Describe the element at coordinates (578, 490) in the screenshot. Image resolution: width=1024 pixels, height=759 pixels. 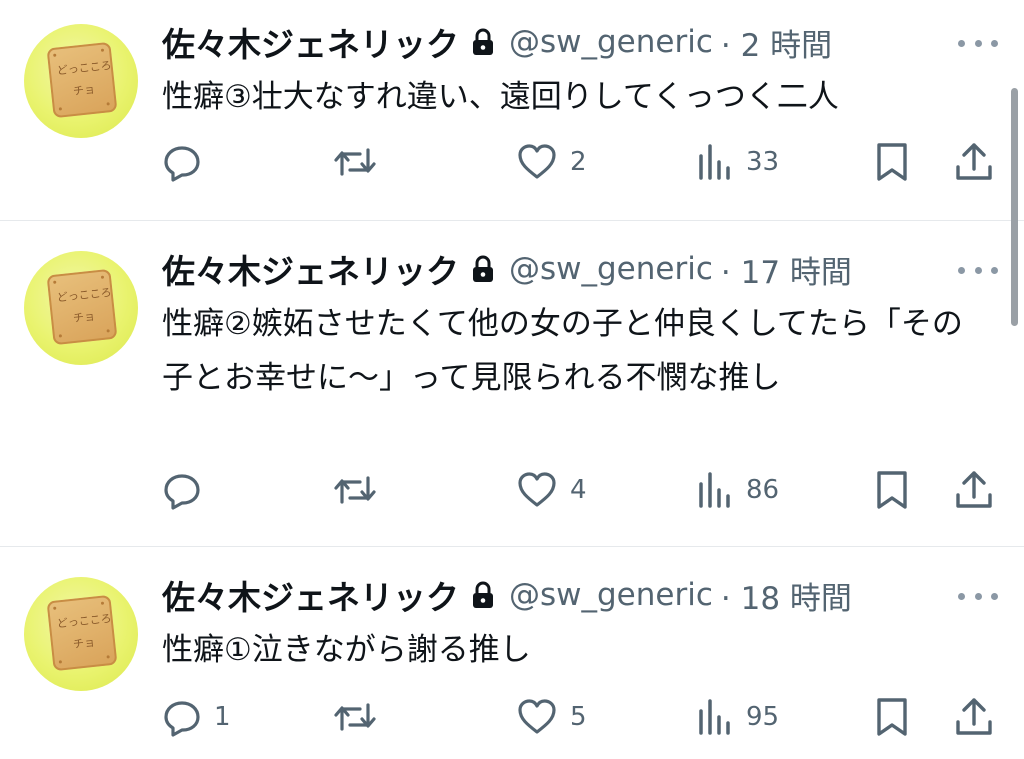
I see `like-count: 4` at that location.